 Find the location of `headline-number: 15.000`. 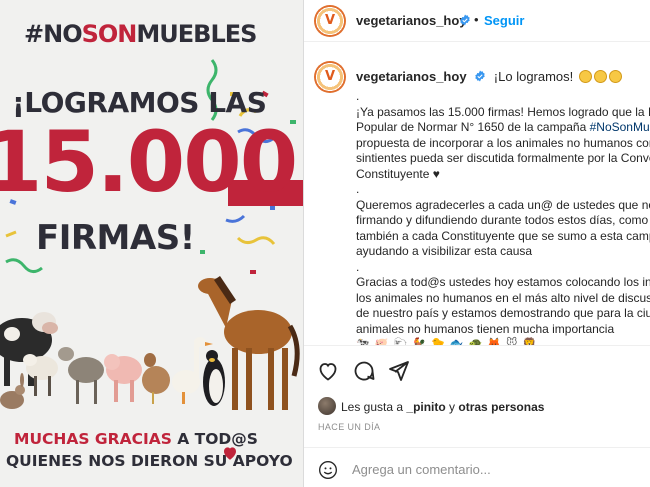

headline-number: 15.000 is located at coordinates (149, 162).